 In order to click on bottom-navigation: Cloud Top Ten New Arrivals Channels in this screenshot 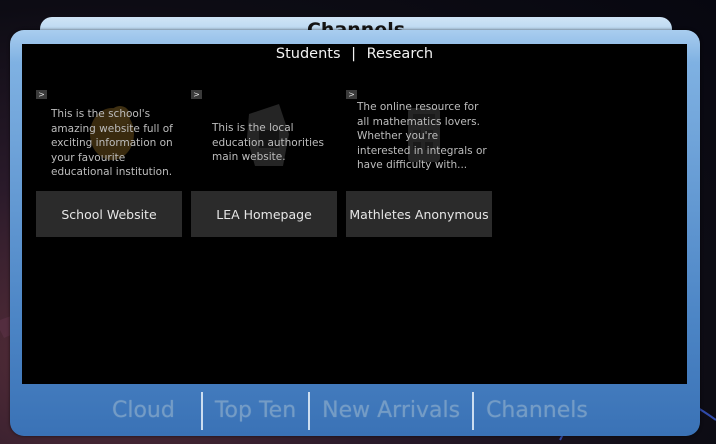, I will do `click(350, 411)`.